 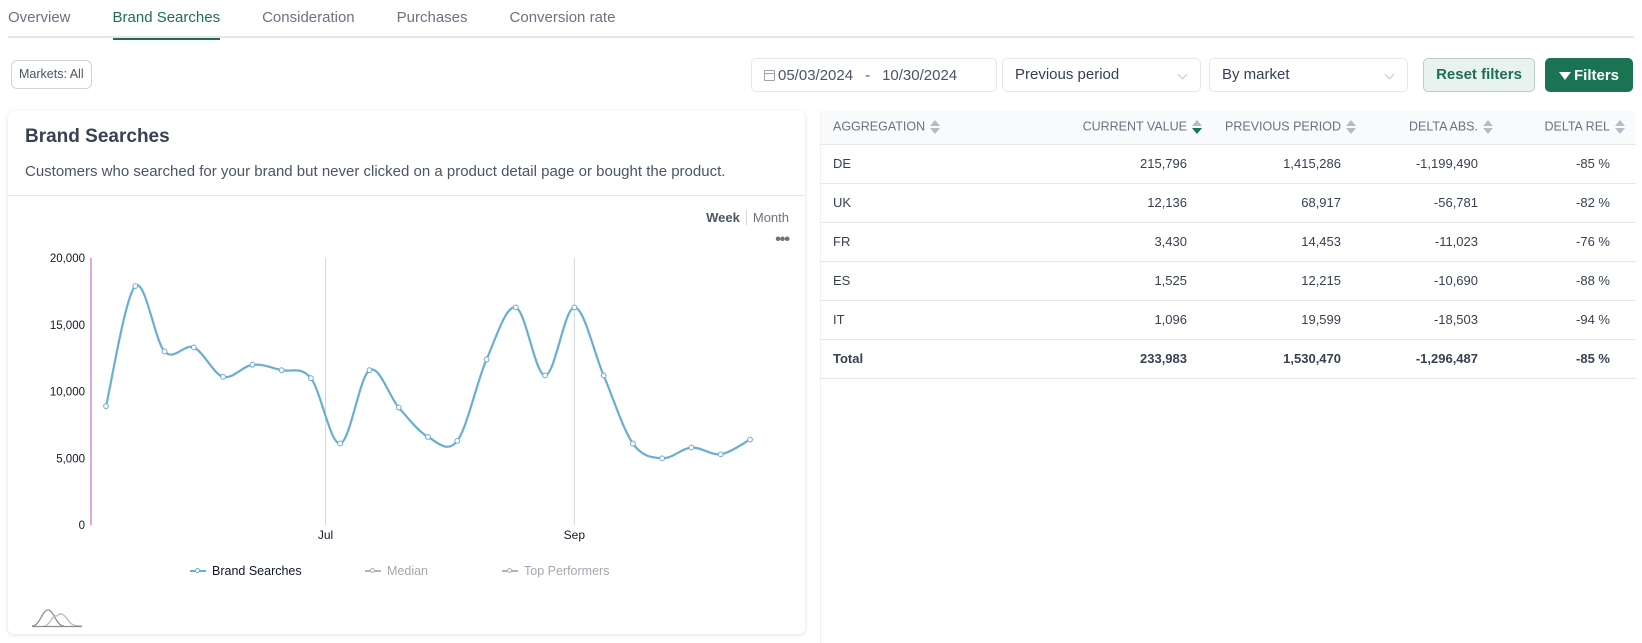 What do you see at coordinates (82, 526) in the screenshot?
I see `y-tick-label: 0` at bounding box center [82, 526].